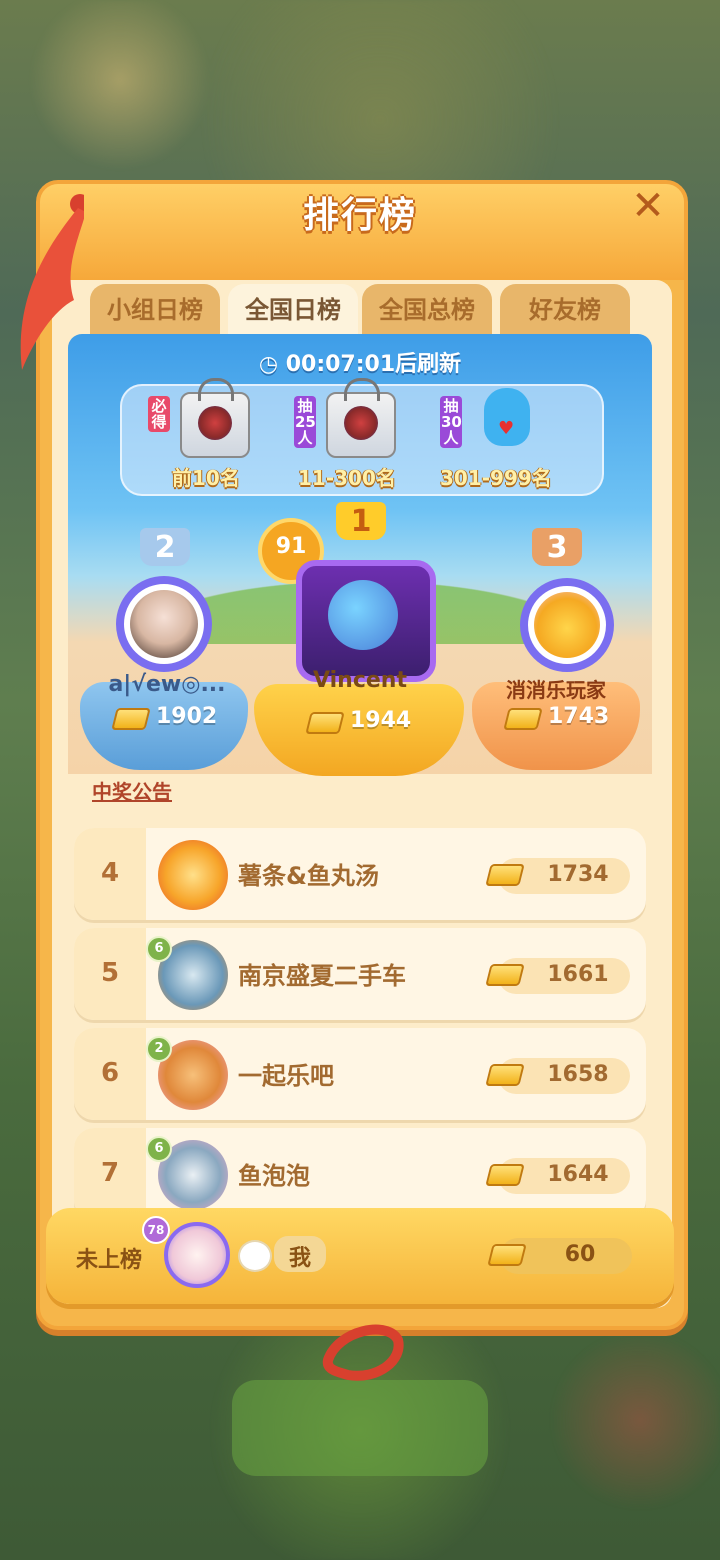 Image resolution: width=720 pixels, height=1560 pixels. What do you see at coordinates (360, 1256) in the screenshot?
I see `my-rank-bar: 未上榜 78 我 60` at bounding box center [360, 1256].